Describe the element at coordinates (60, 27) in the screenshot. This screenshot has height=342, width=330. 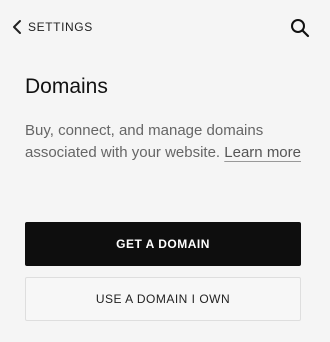
I see `back-label: SETTINGS` at that location.